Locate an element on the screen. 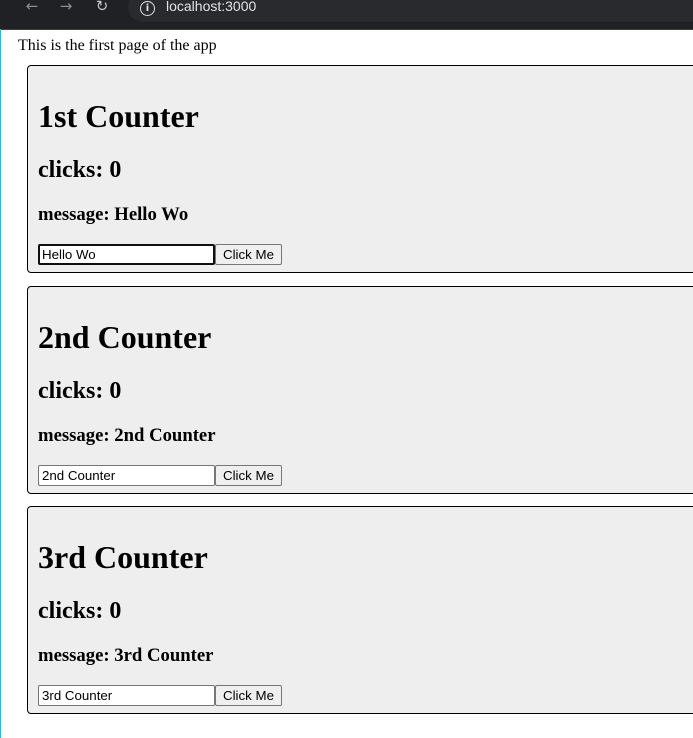 Image resolution: width=693 pixels, height=738 pixels. back-arrow-icon: ← is located at coordinates (32, 7).